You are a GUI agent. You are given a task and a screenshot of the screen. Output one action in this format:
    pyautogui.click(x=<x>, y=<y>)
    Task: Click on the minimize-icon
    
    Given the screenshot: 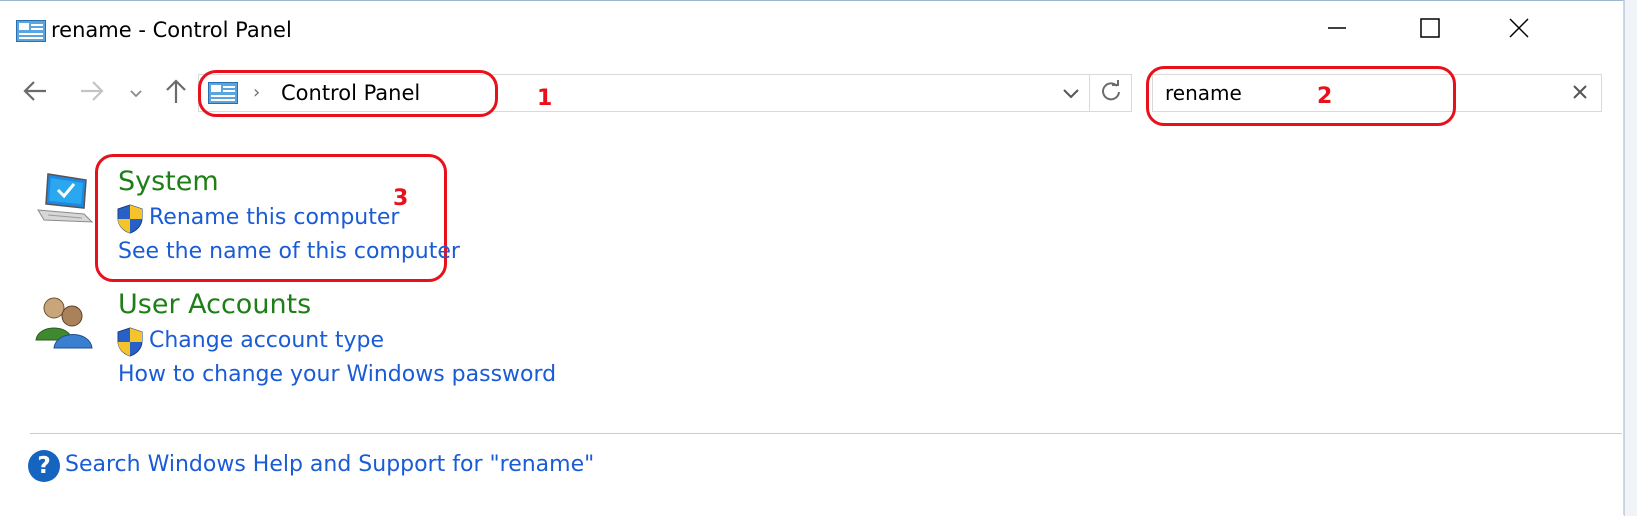 What is the action you would take?
    pyautogui.click(x=1337, y=30)
    